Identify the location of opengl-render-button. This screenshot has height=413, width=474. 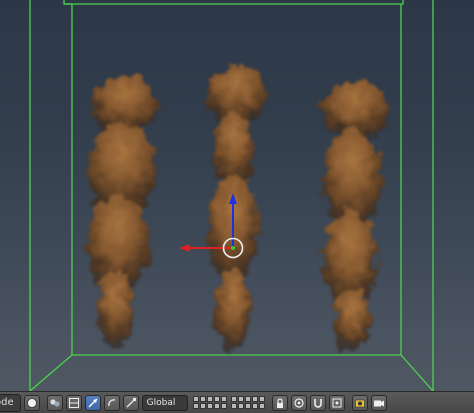
(378, 402).